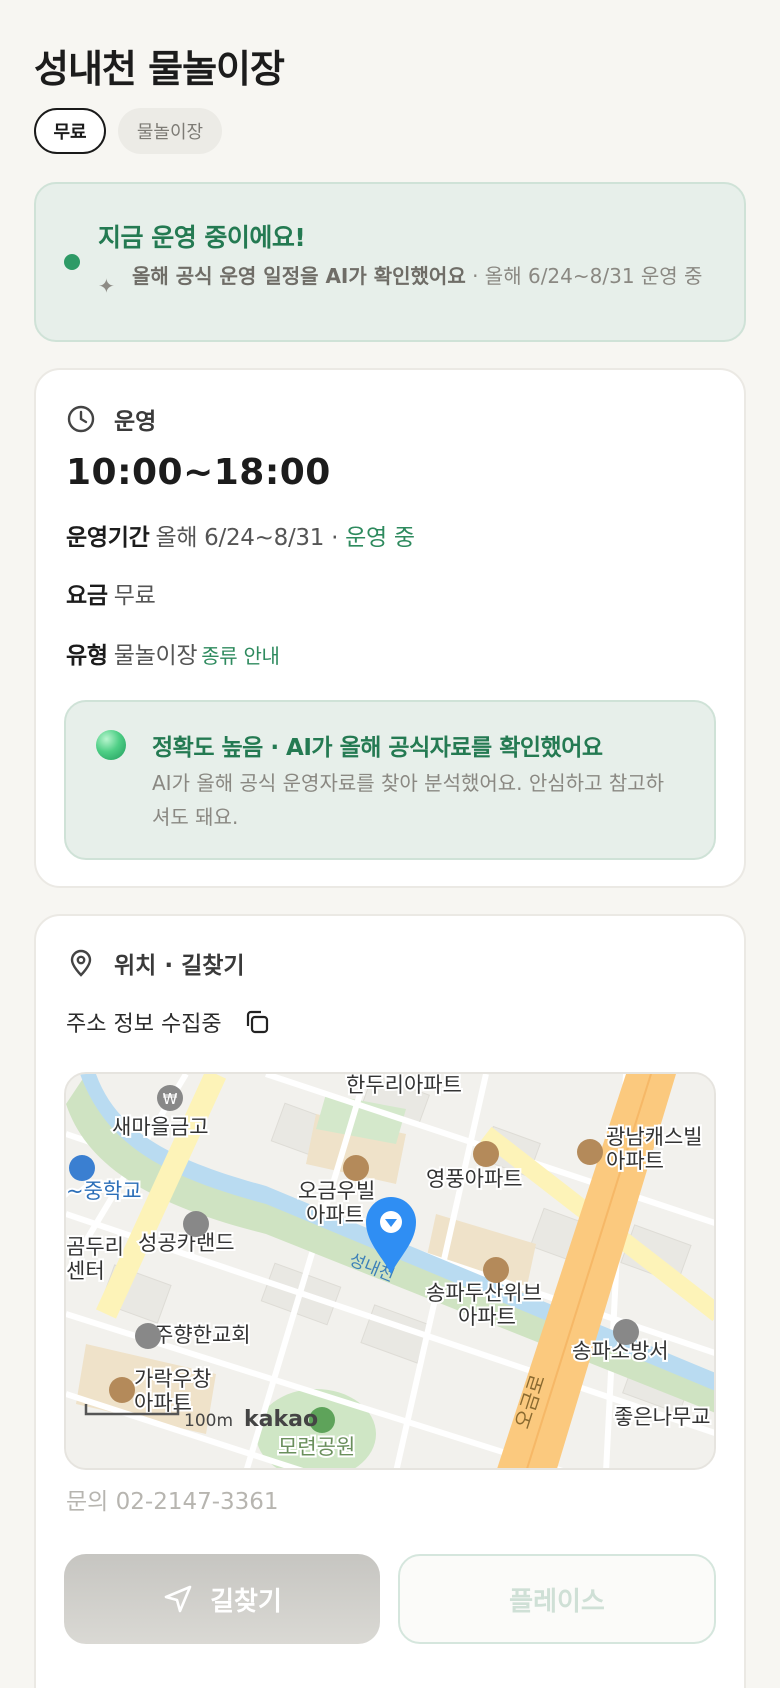 The image size is (780, 1688). I want to click on map-label-joeun: 좋은나무교, so click(662, 1417).